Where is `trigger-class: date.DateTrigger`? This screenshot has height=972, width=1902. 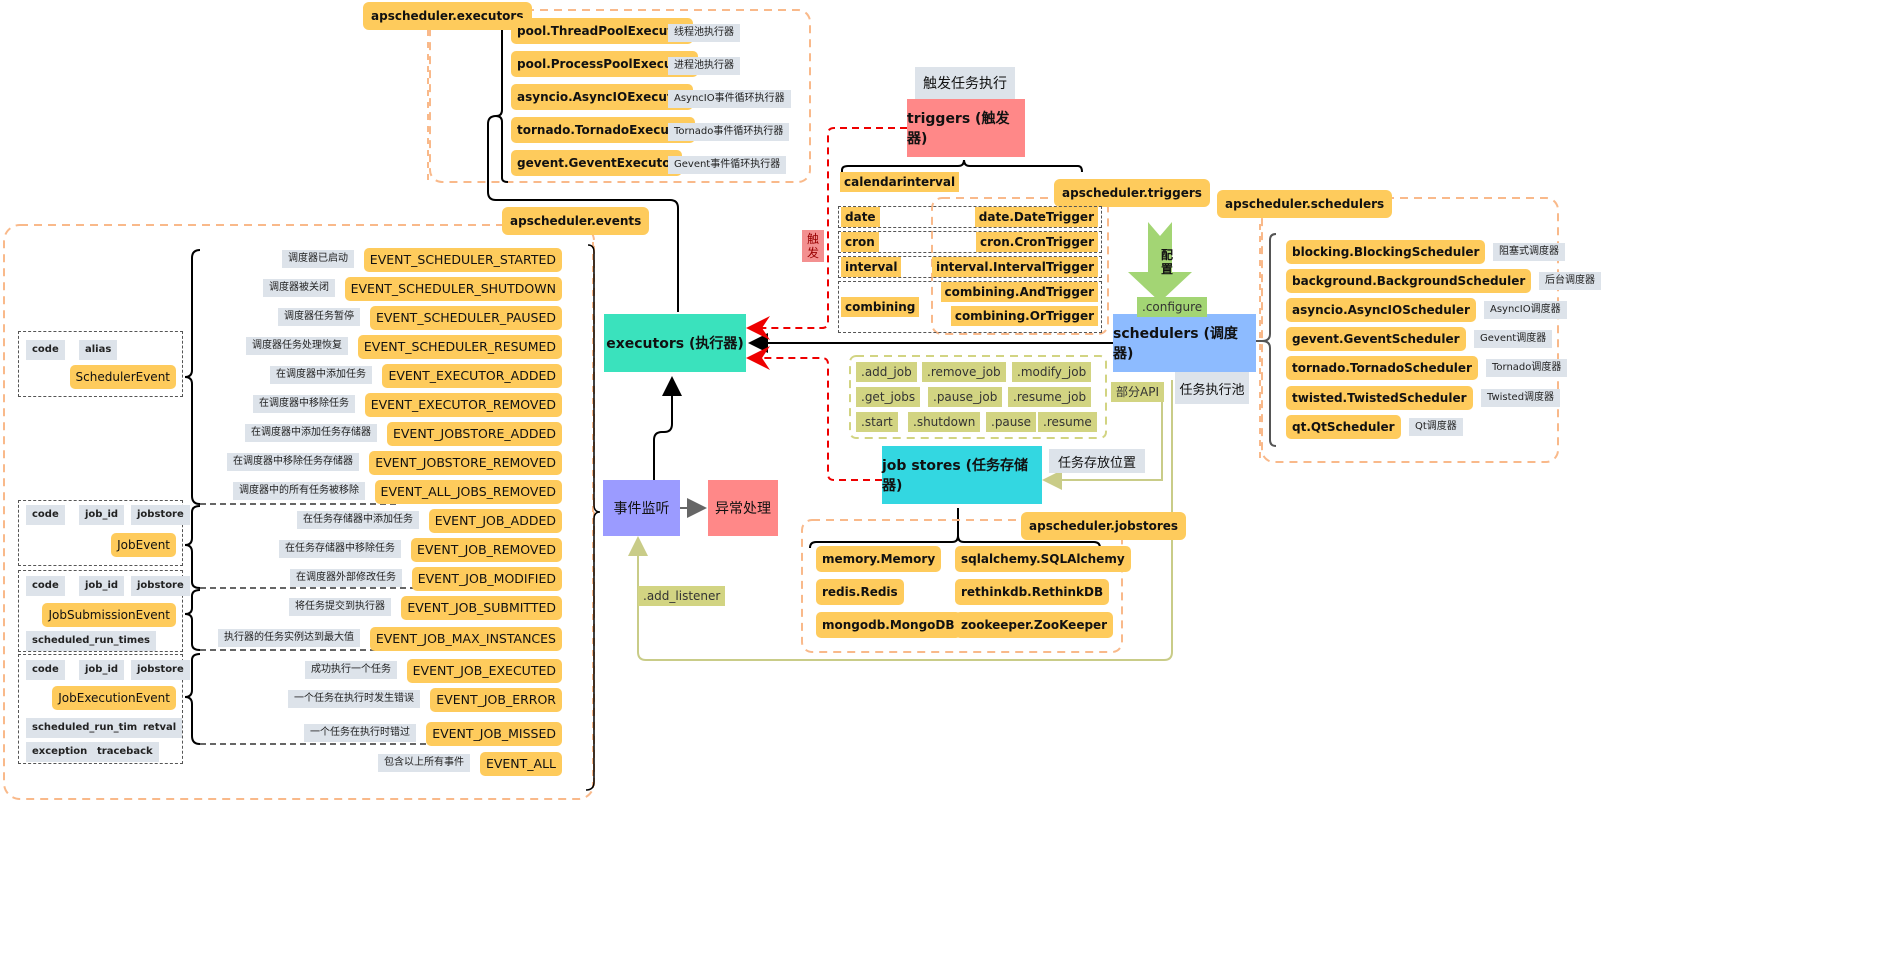
trigger-class: date.DateTrigger is located at coordinates (1036, 217).